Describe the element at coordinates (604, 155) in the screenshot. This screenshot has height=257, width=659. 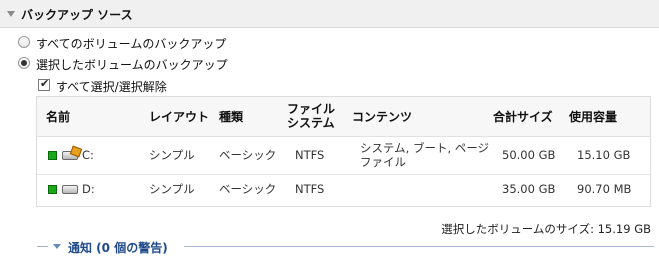
I see `cell-used: 15.10 GB` at that location.